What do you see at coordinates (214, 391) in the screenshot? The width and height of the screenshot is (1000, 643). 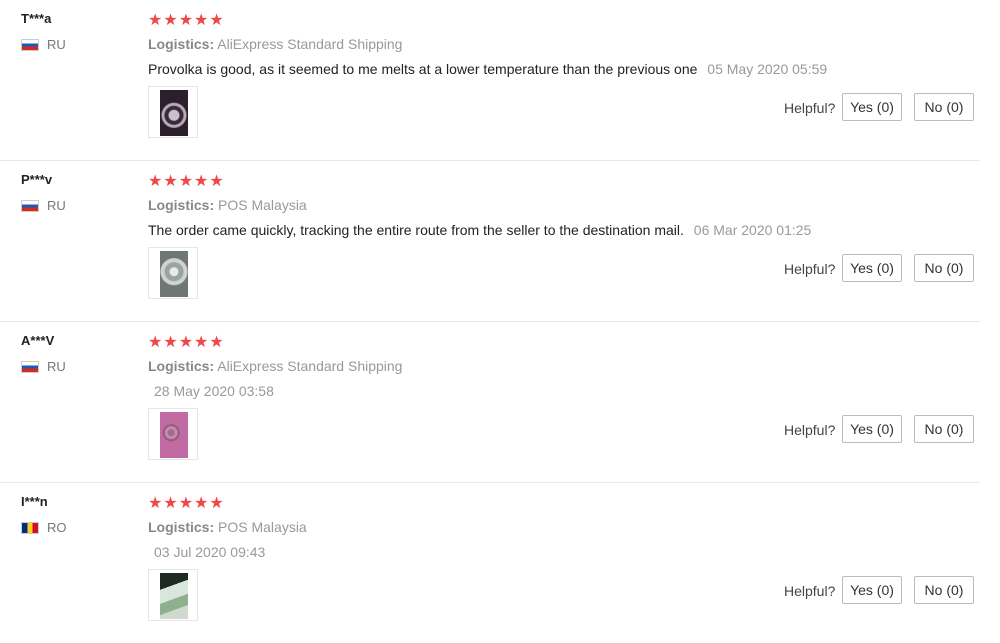 I see `review-date: 28 May 2020 03:58` at bounding box center [214, 391].